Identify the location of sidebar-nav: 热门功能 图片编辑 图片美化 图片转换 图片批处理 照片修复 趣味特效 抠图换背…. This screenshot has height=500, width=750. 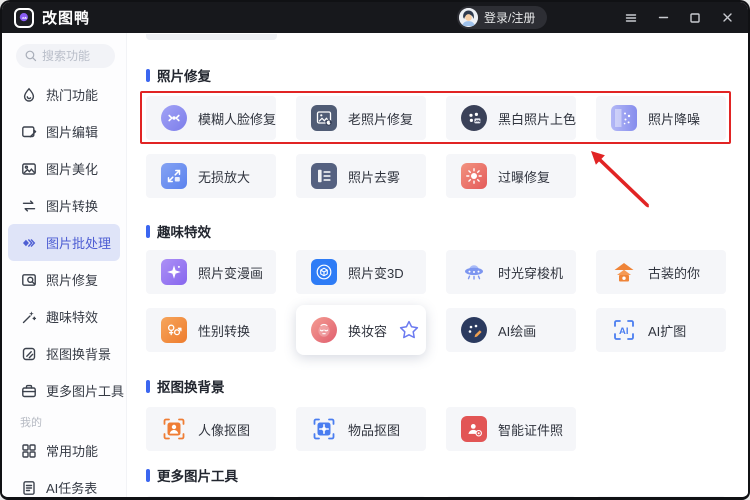
(64, 286).